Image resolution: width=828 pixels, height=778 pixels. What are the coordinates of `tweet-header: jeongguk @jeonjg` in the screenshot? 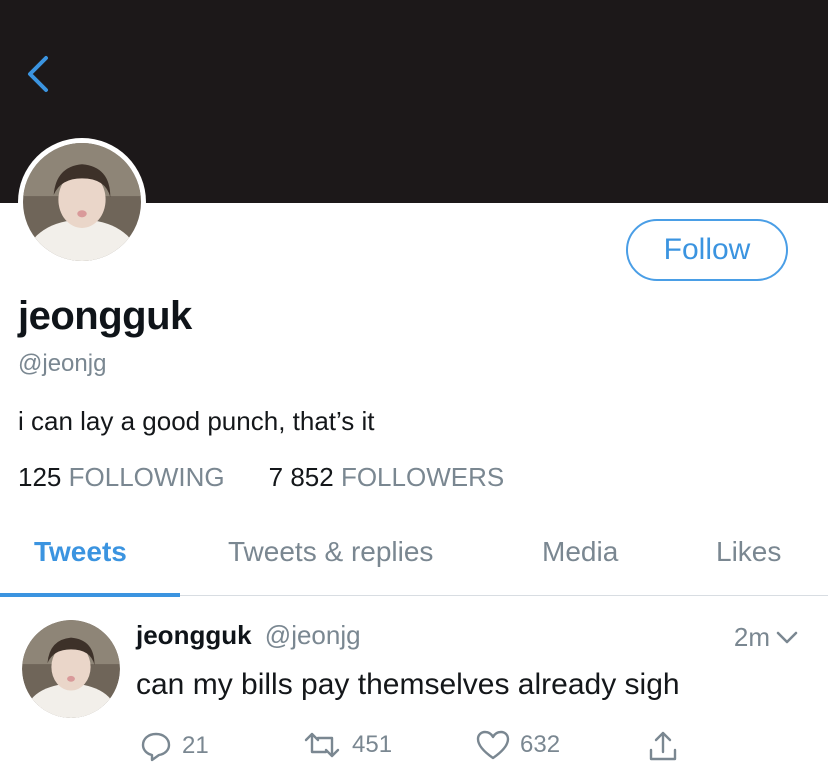 It's located at (248, 635).